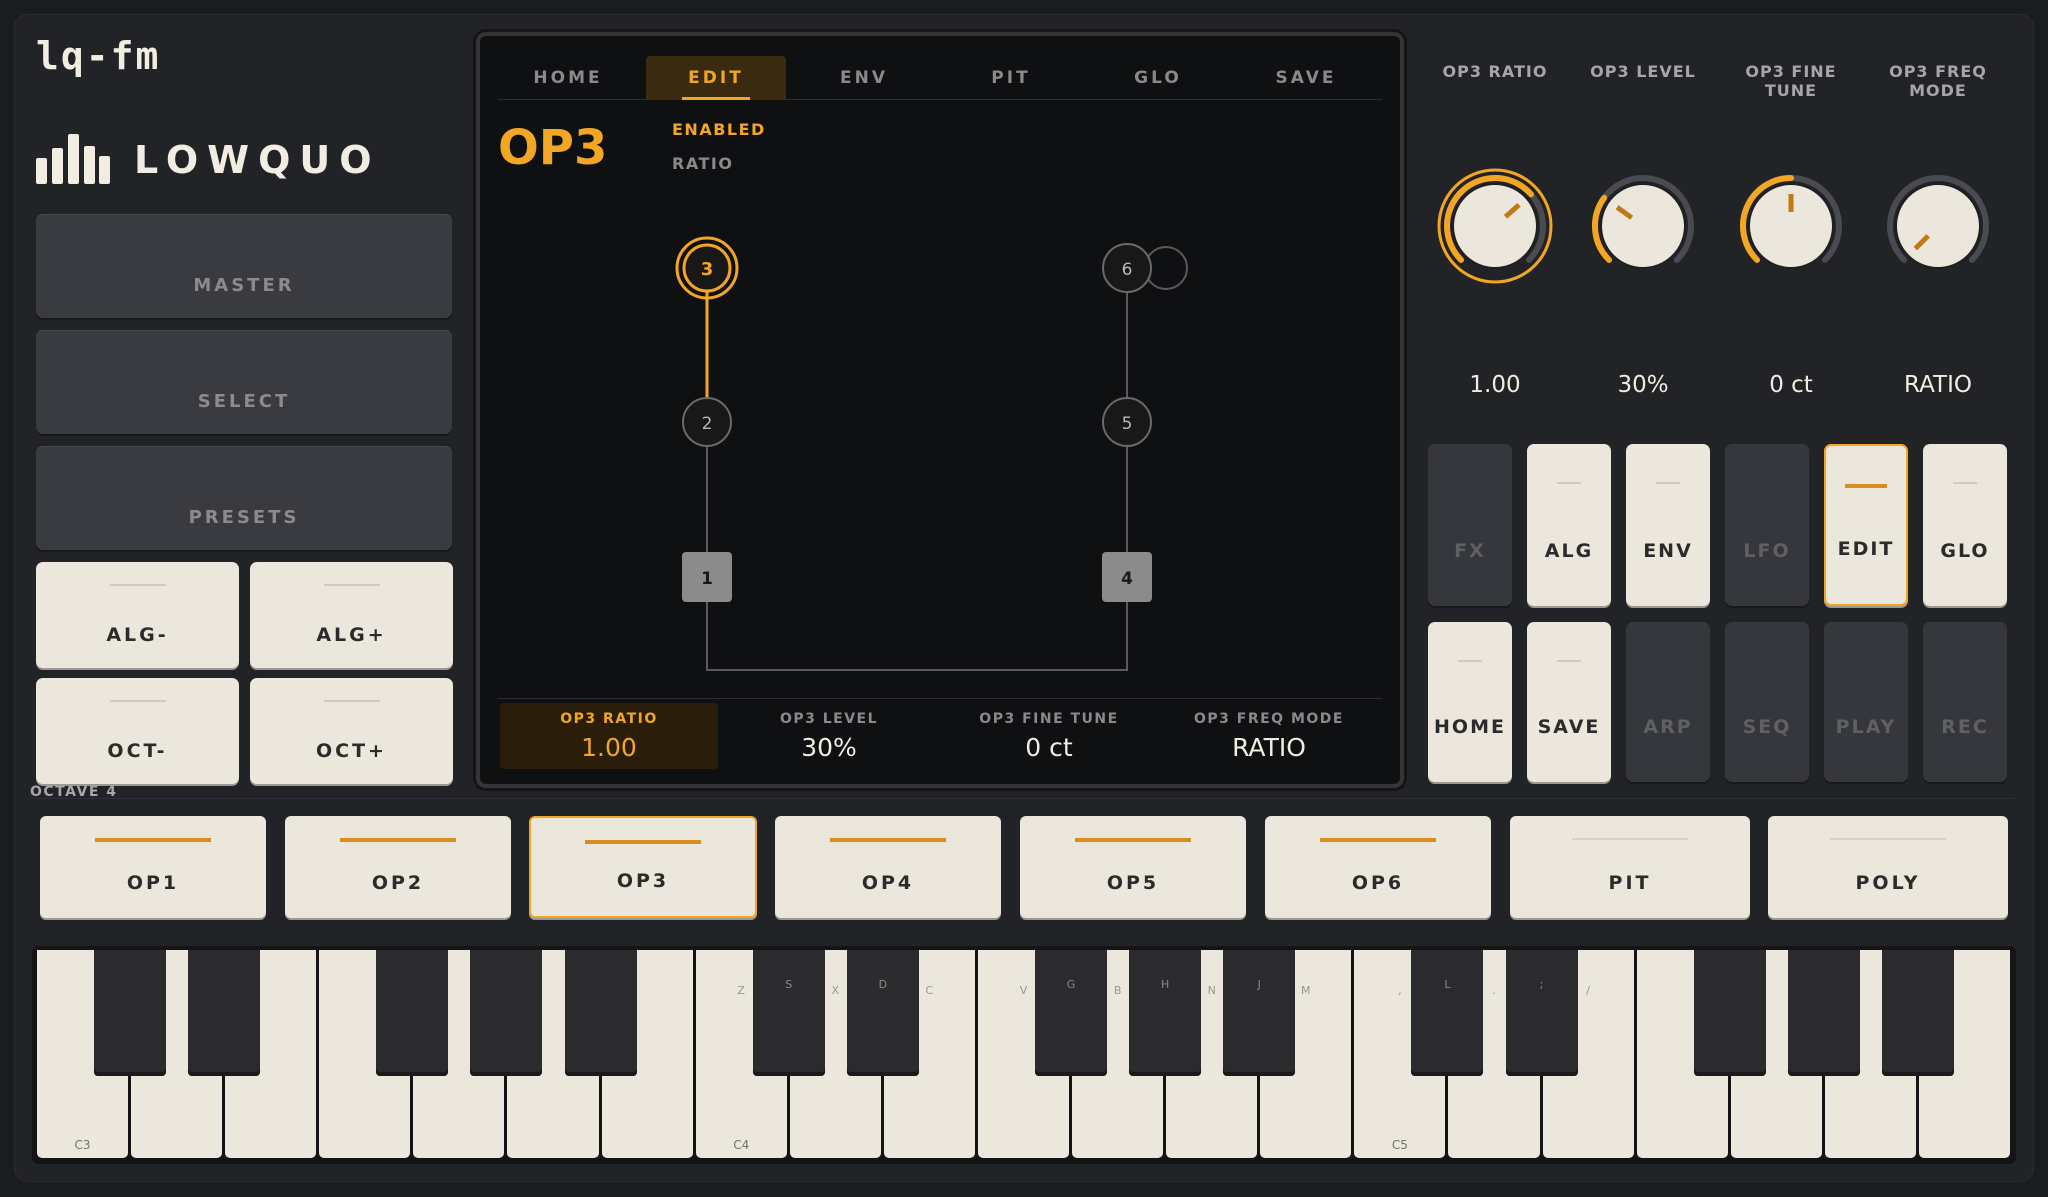  I want to click on label: OP5, so click(1133, 883).